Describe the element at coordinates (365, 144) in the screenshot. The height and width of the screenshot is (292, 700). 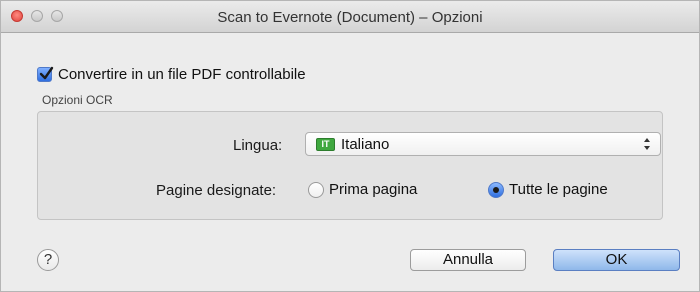
I see `language-value: Italiano` at that location.